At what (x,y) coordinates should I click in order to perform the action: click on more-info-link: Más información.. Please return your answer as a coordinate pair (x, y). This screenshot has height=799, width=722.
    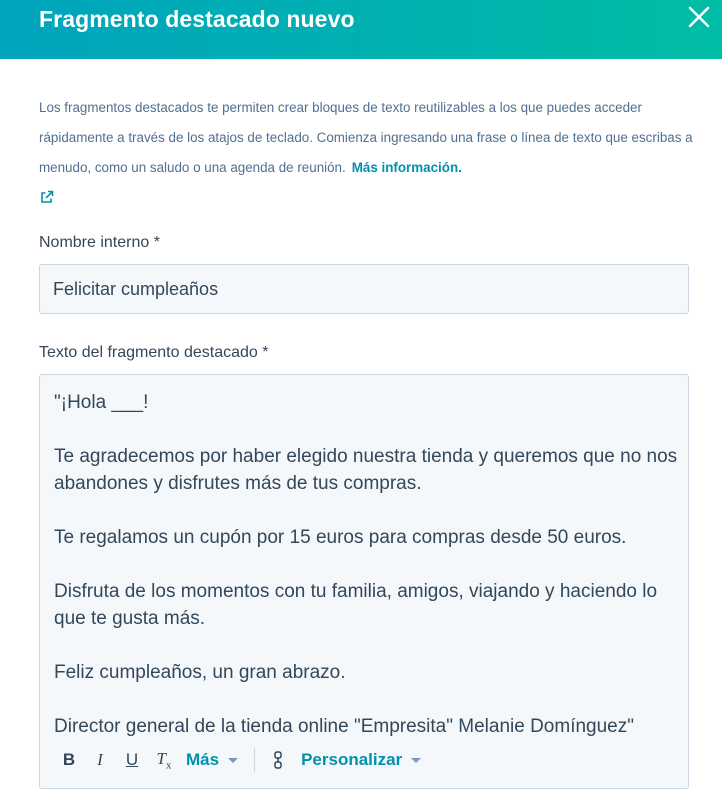
    Looking at the image, I should click on (407, 167).